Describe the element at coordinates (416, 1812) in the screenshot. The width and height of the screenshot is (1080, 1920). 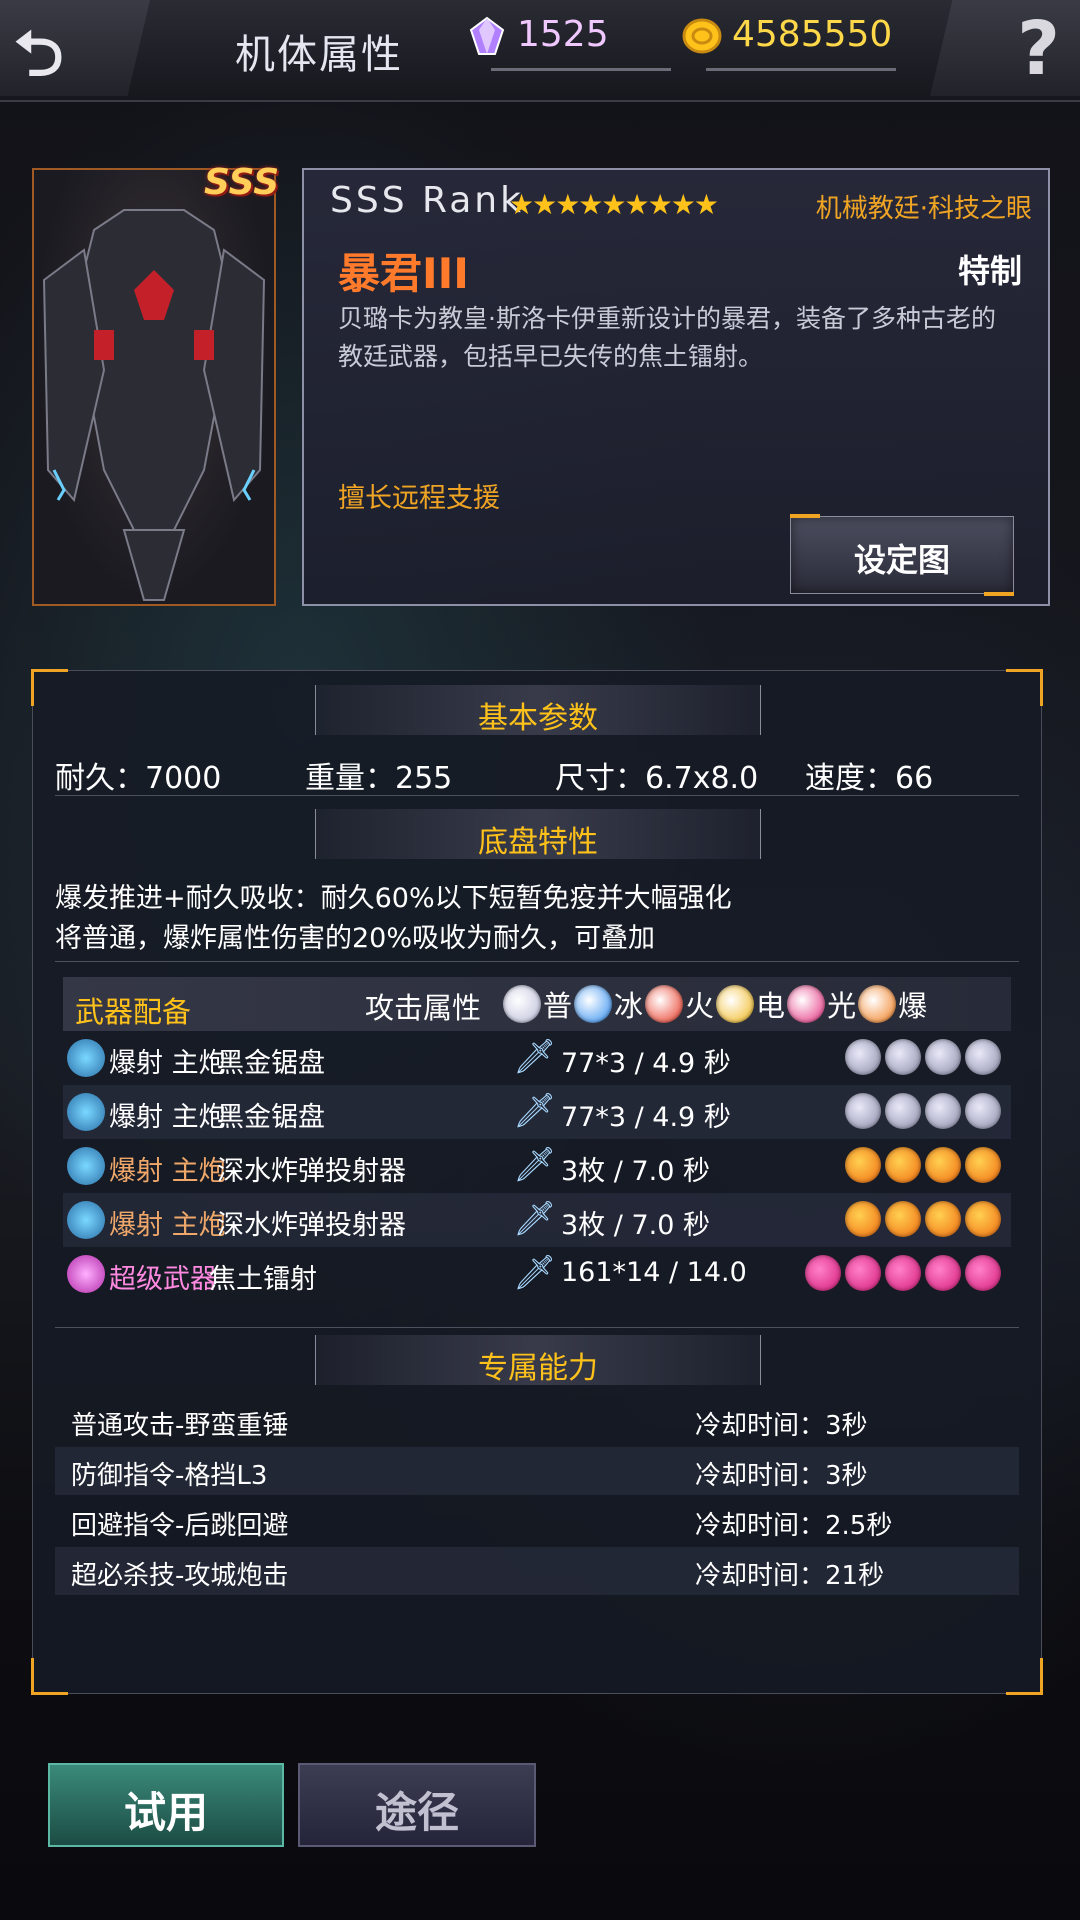
I see `source-path-label: 途径` at that location.